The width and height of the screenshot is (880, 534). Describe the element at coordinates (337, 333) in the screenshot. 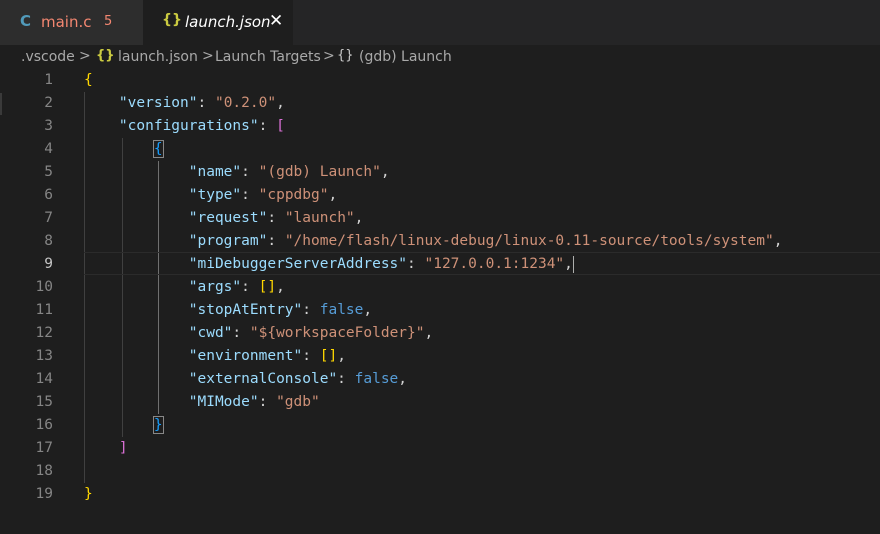

I see `json-string: "${workspaceFolder}"` at that location.